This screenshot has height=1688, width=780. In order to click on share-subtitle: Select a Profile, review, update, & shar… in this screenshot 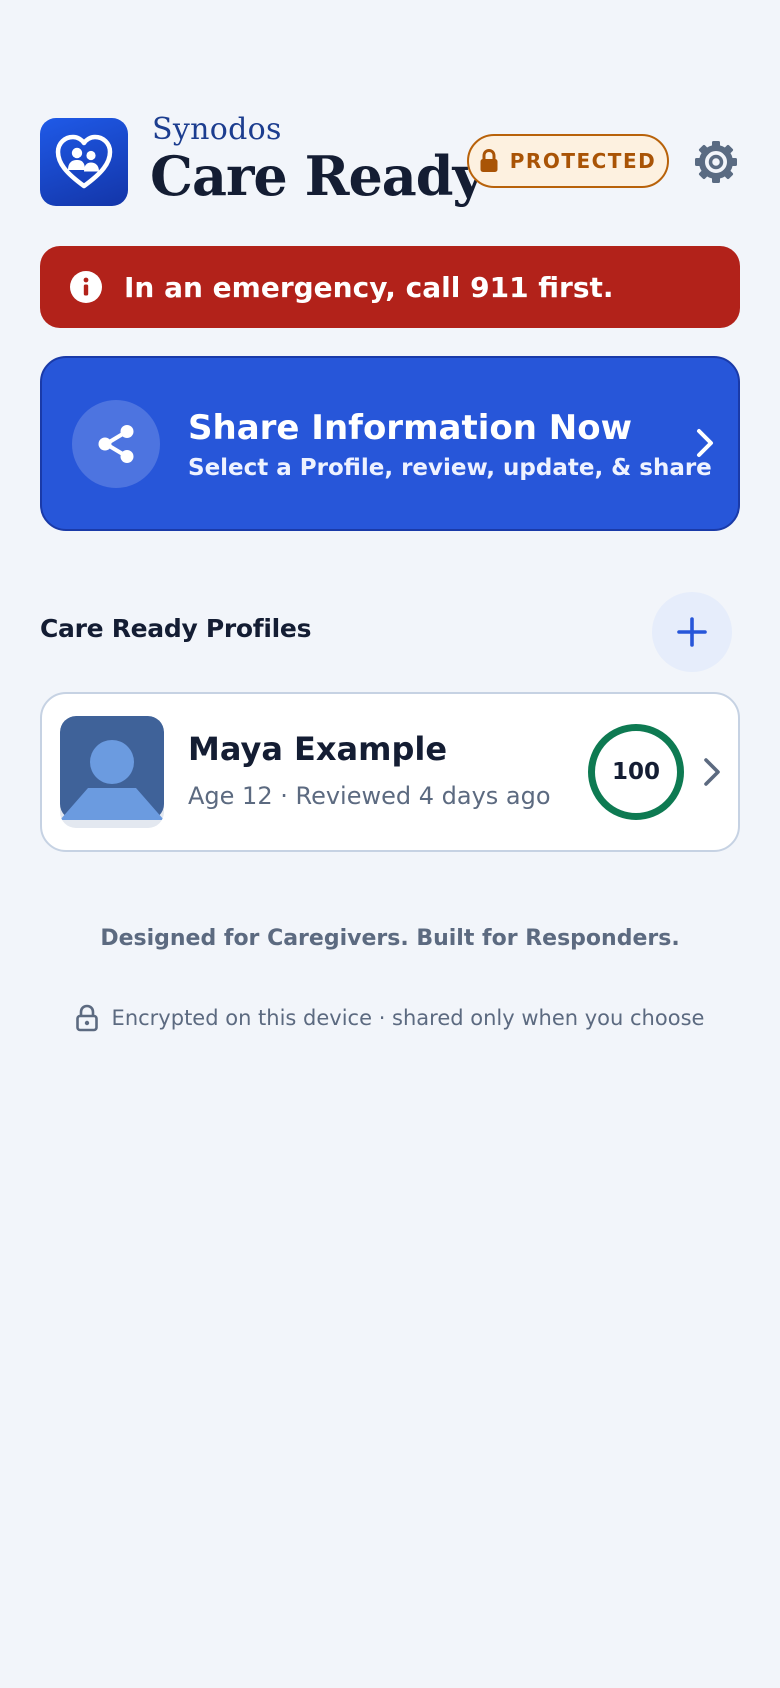, I will do `click(450, 467)`.